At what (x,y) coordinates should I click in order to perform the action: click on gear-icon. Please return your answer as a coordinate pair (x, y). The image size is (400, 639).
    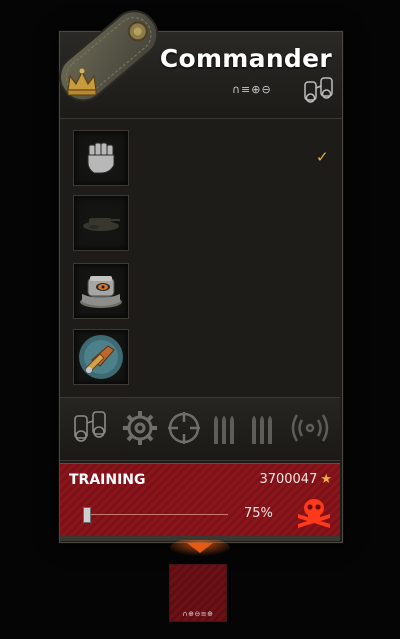
    Looking at the image, I should click on (140, 428).